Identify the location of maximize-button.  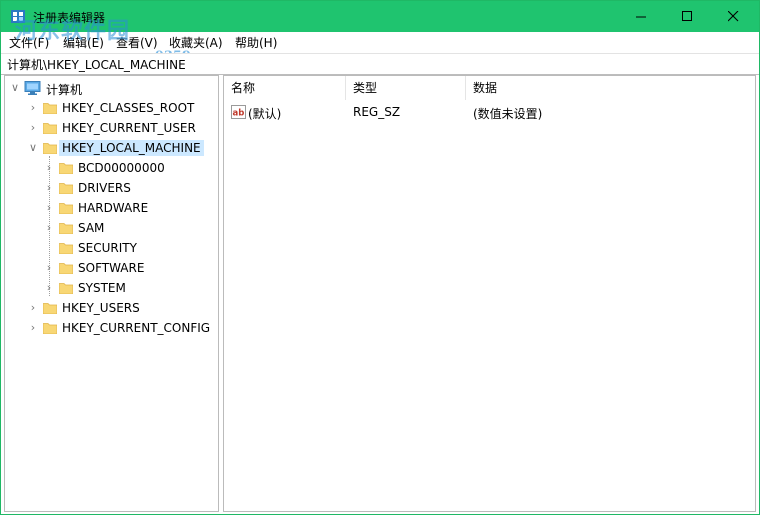
(687, 16).